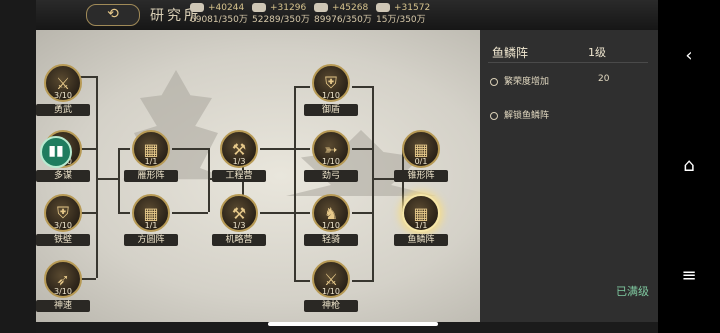 The width and height of the screenshot is (720, 333). I want to click on tech-node-yudun: ⛨ 1/10 御盾, so click(331, 95).